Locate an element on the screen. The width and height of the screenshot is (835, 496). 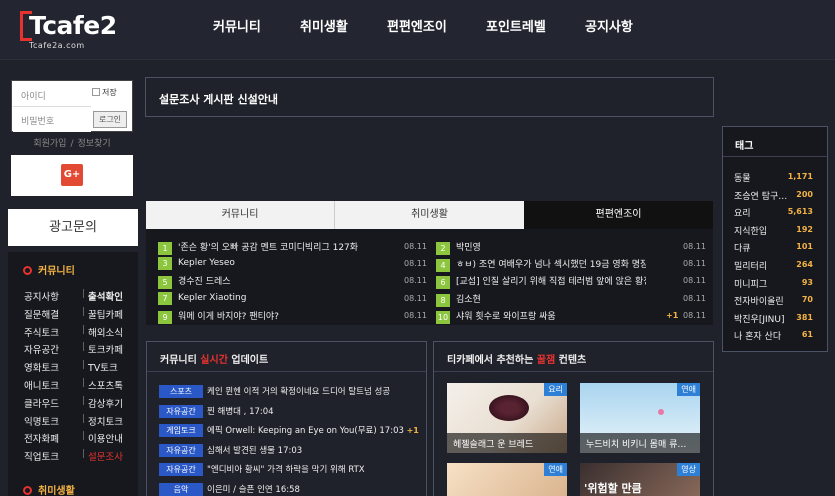
tag-item: 나 혼자 산다 is located at coordinates (757, 335).